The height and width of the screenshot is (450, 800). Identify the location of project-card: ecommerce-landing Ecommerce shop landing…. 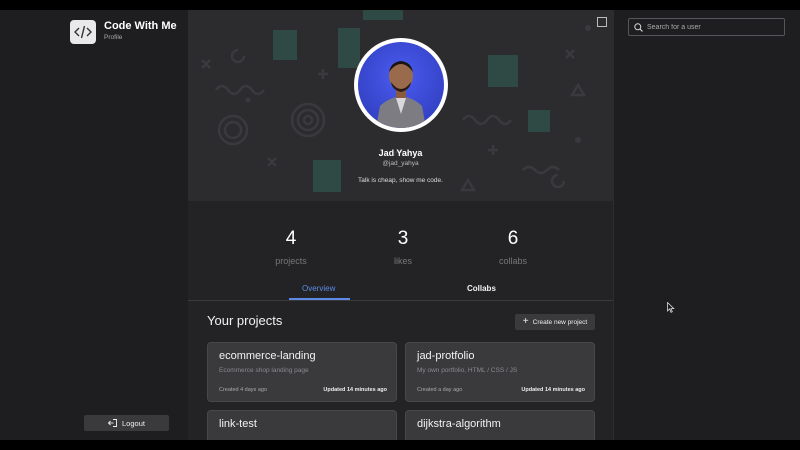
(302, 372).